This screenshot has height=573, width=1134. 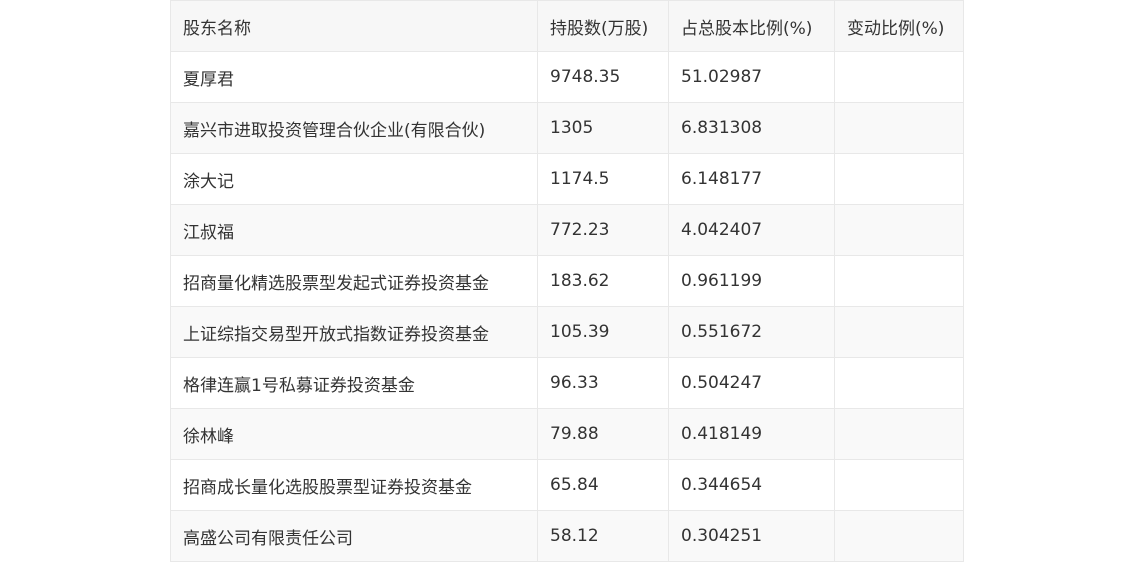 I want to click on cell-shares-held: 96.33, so click(x=603, y=383).